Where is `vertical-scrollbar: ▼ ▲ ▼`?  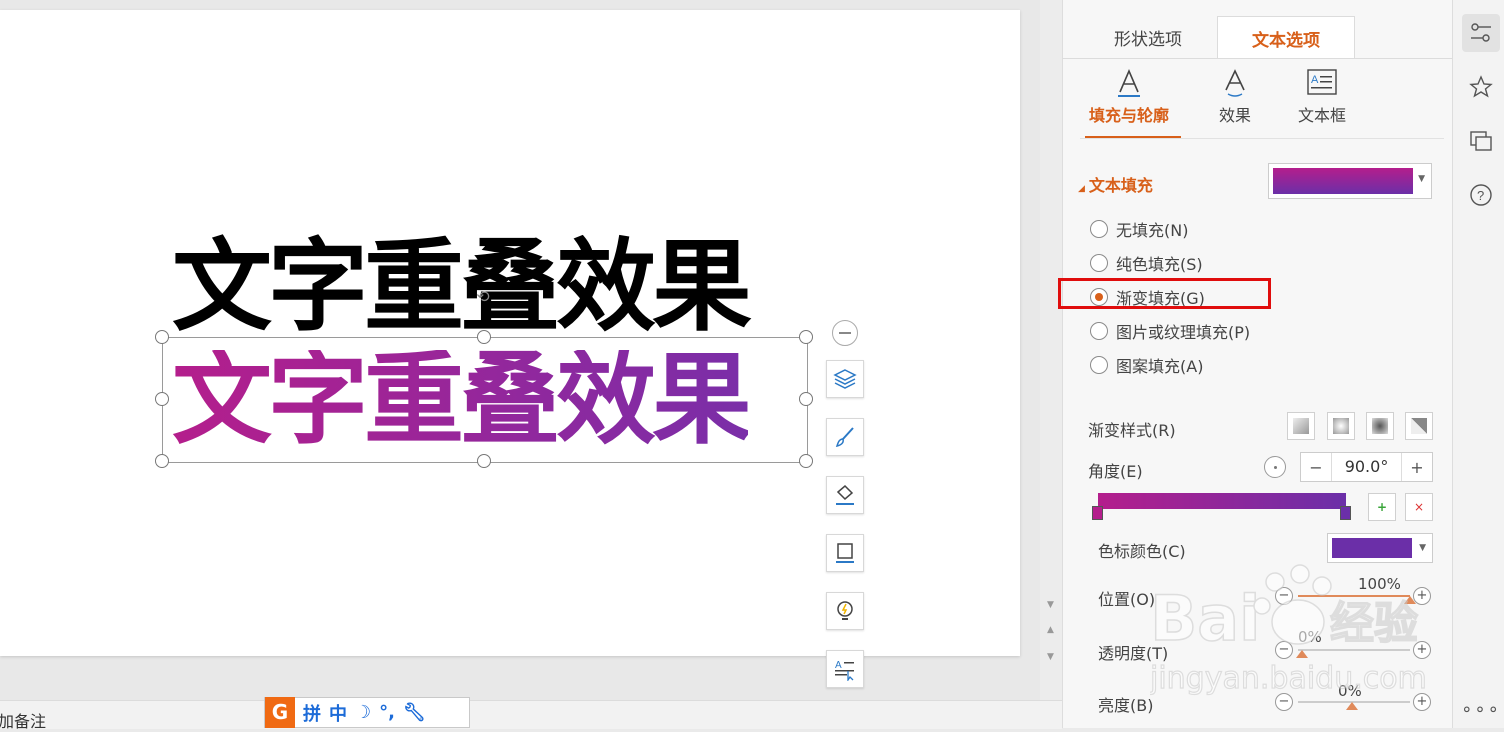 vertical-scrollbar: ▼ ▲ ▼ is located at coordinates (1051, 350).